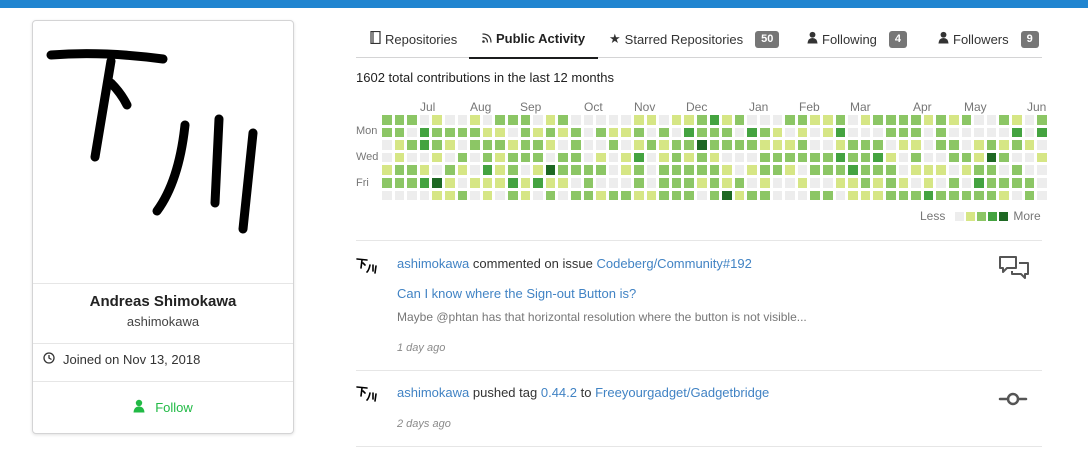 This screenshot has height=452, width=1088. Describe the element at coordinates (1014, 268) in the screenshot. I see `comment-discussion-icon` at that location.